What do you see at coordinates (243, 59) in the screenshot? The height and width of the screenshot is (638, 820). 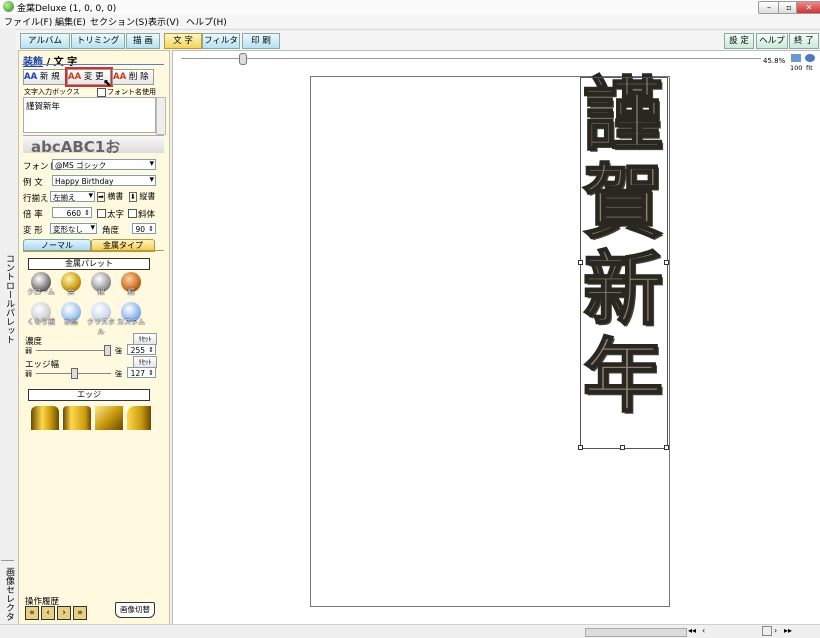 I see `zoom-slider-thumb` at bounding box center [243, 59].